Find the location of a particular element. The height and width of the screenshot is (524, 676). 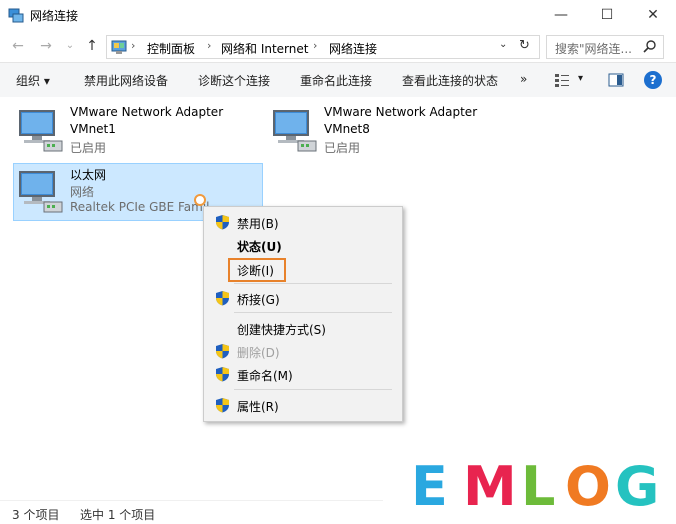

view-options-dropdown: ▾ is located at coordinates (580, 78).